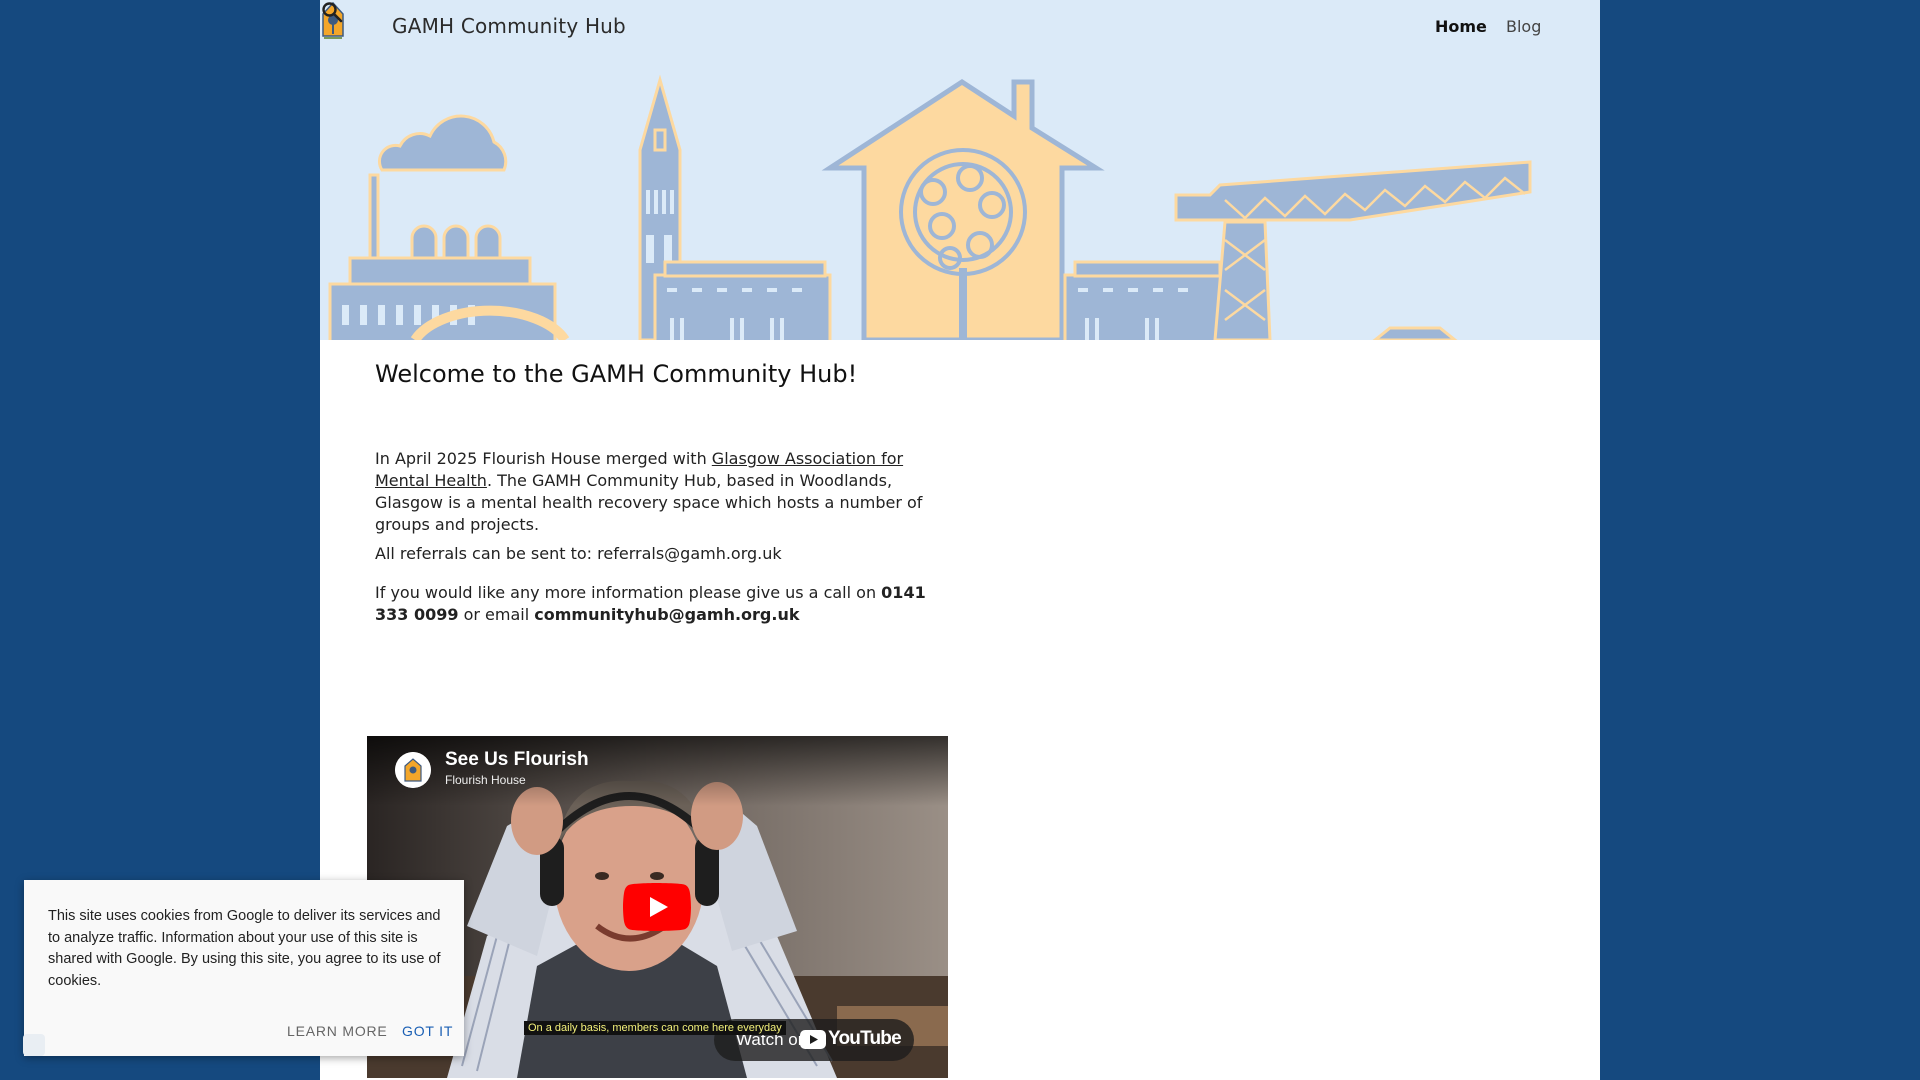 Image resolution: width=1920 pixels, height=1080 pixels. I want to click on corner-widget, so click(34, 1045).